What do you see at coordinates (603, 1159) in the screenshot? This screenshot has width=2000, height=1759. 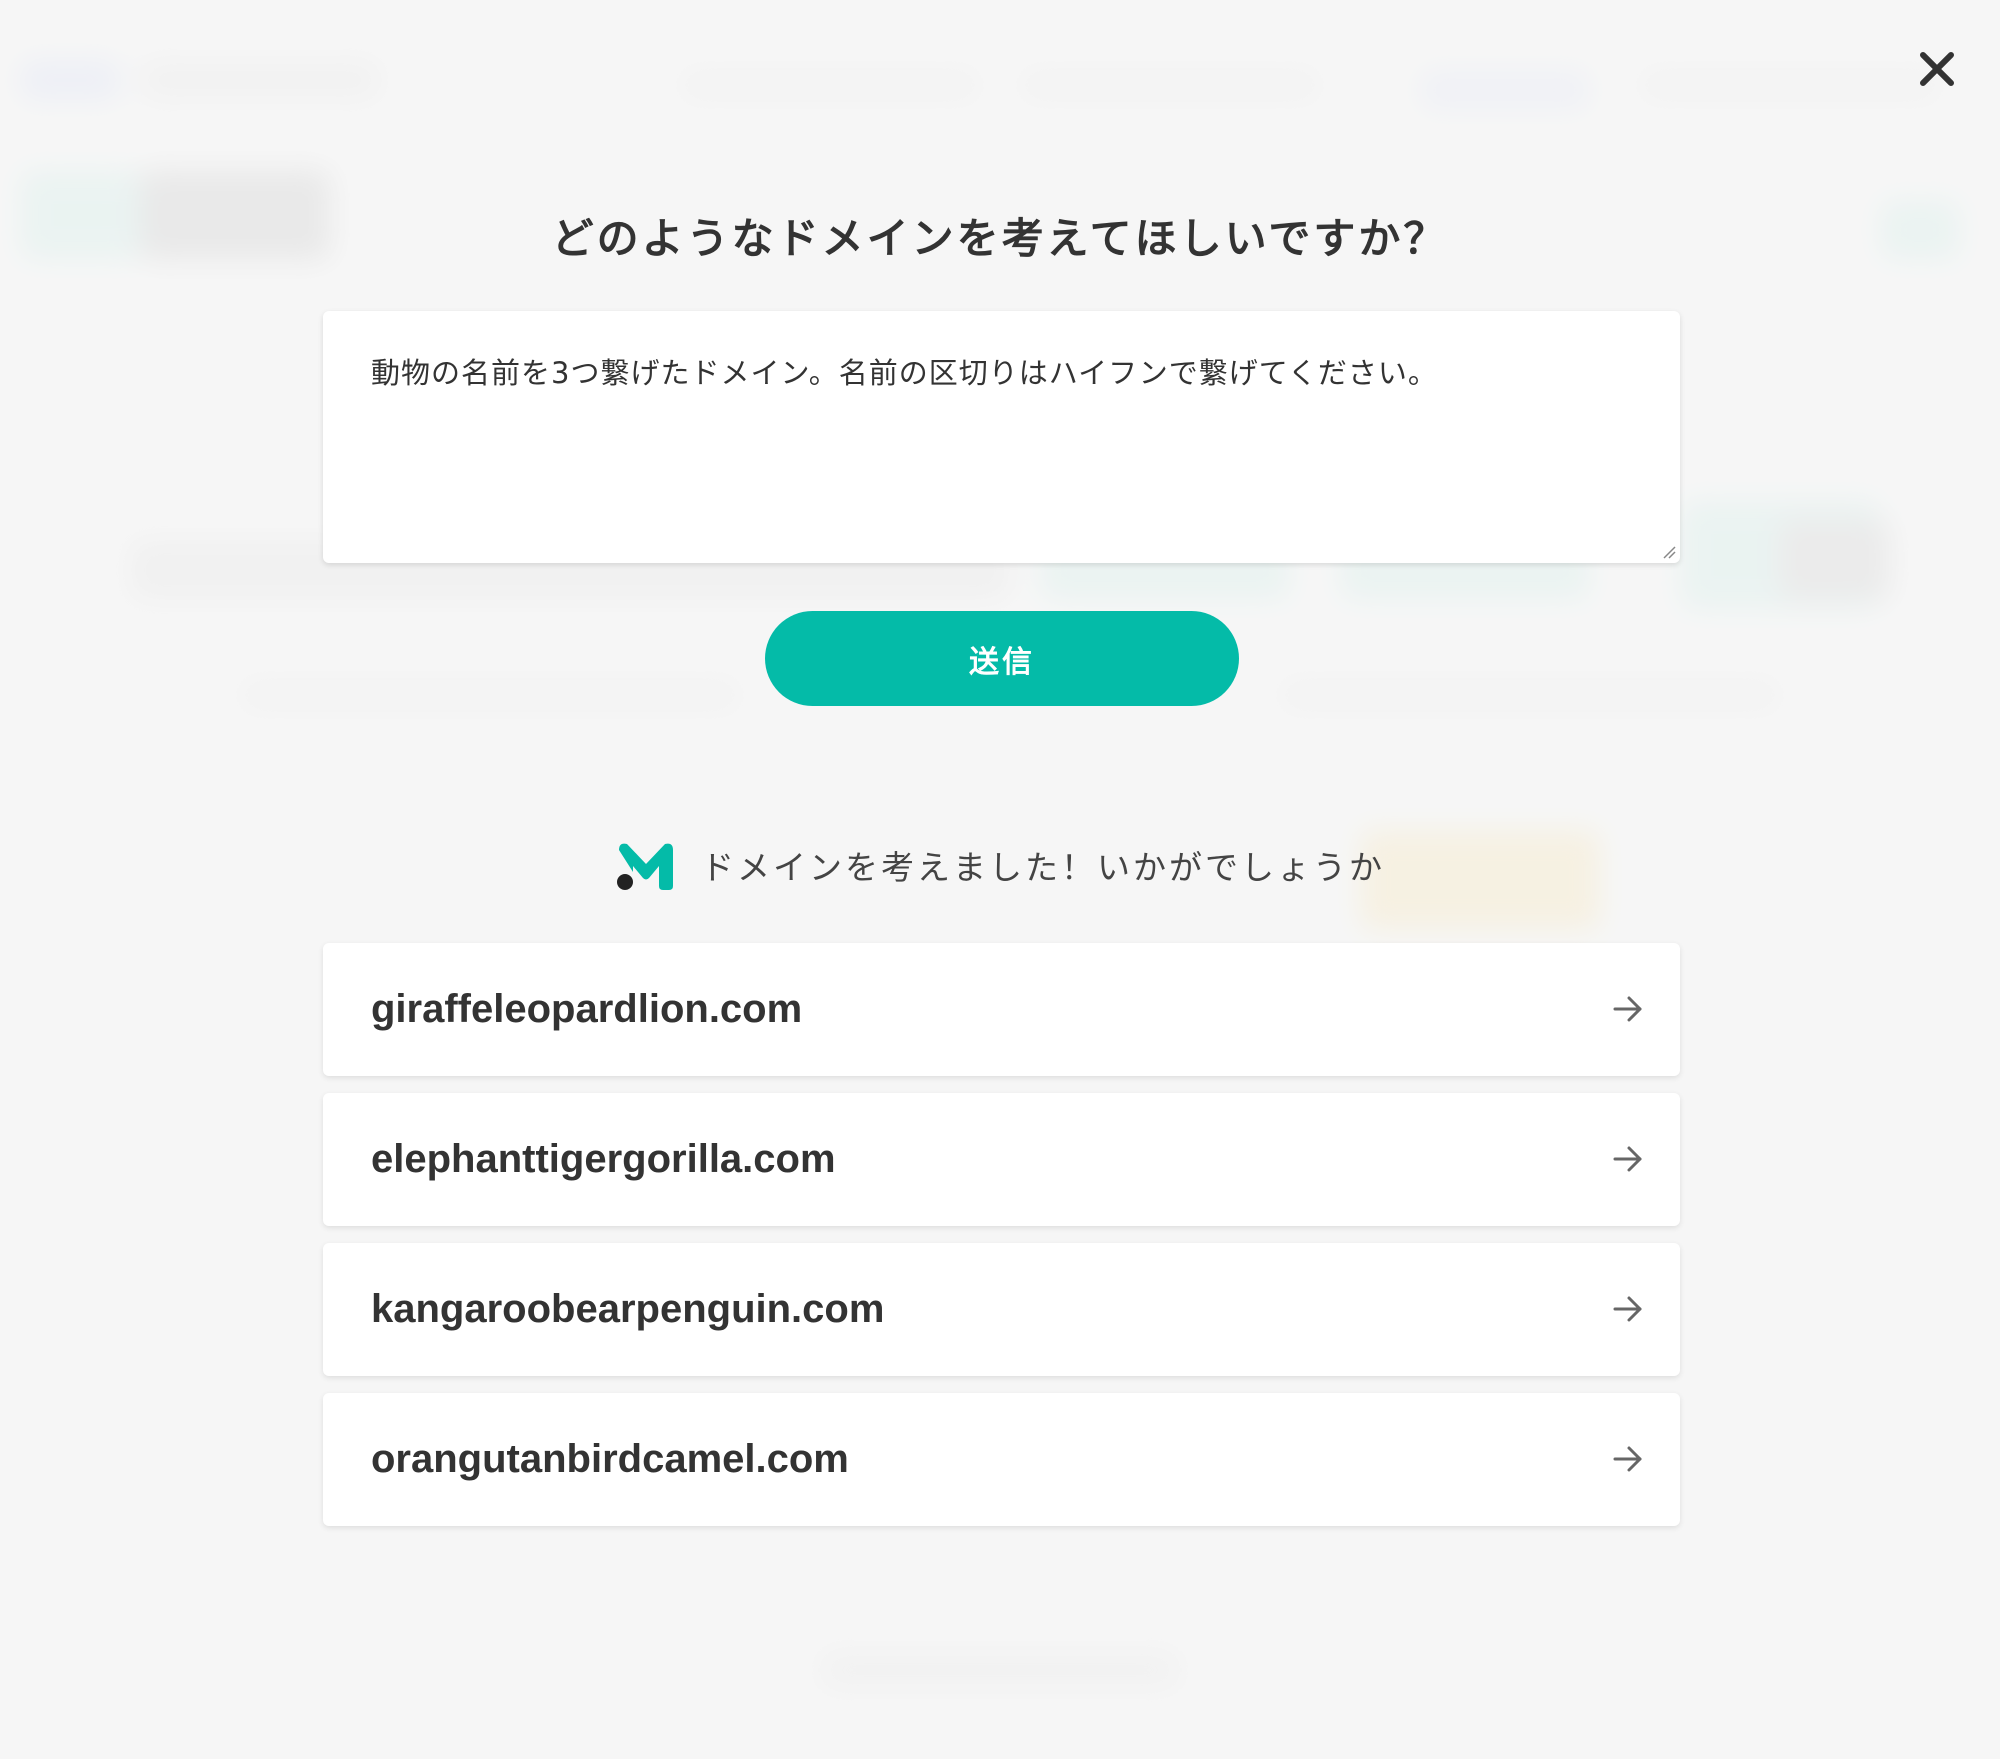 I see `result-domain: elephanttigergorilla.com` at bounding box center [603, 1159].